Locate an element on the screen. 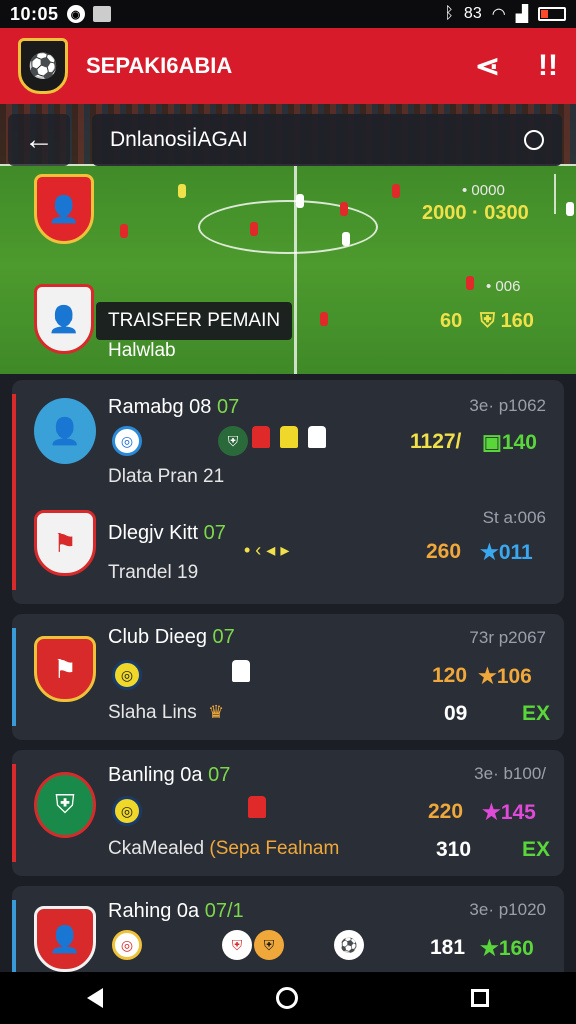 The image size is (576, 1024). card-value: 181 is located at coordinates (448, 947).